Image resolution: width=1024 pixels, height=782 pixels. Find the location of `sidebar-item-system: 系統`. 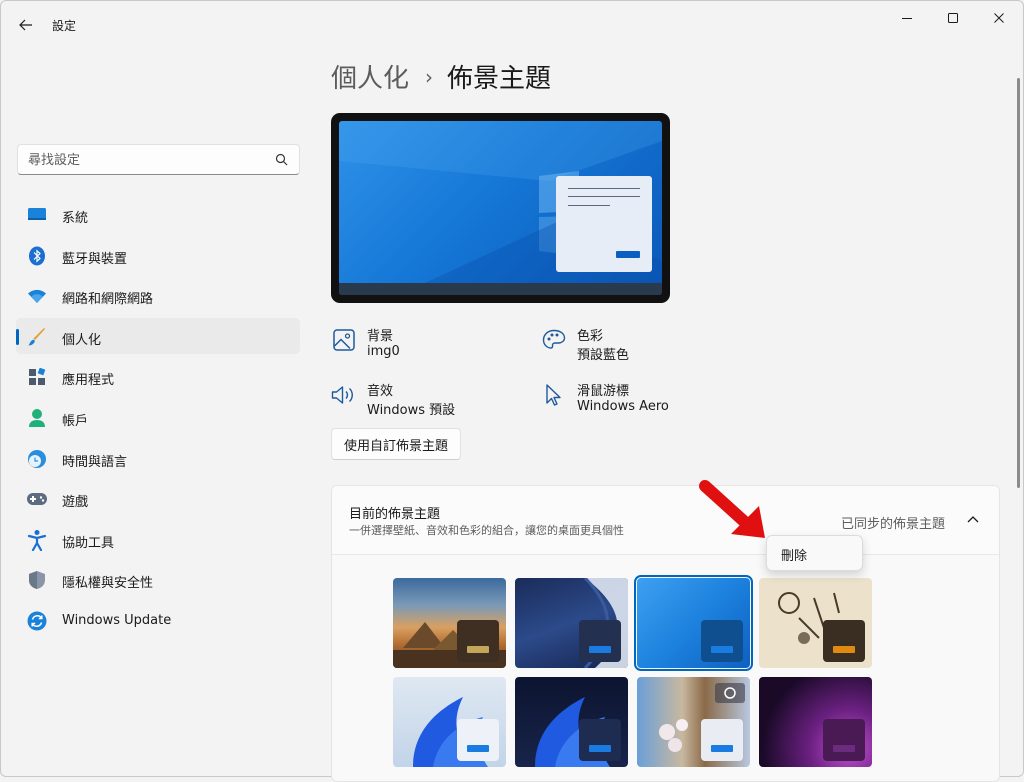

sidebar-item-system: 系統 is located at coordinates (158, 214).